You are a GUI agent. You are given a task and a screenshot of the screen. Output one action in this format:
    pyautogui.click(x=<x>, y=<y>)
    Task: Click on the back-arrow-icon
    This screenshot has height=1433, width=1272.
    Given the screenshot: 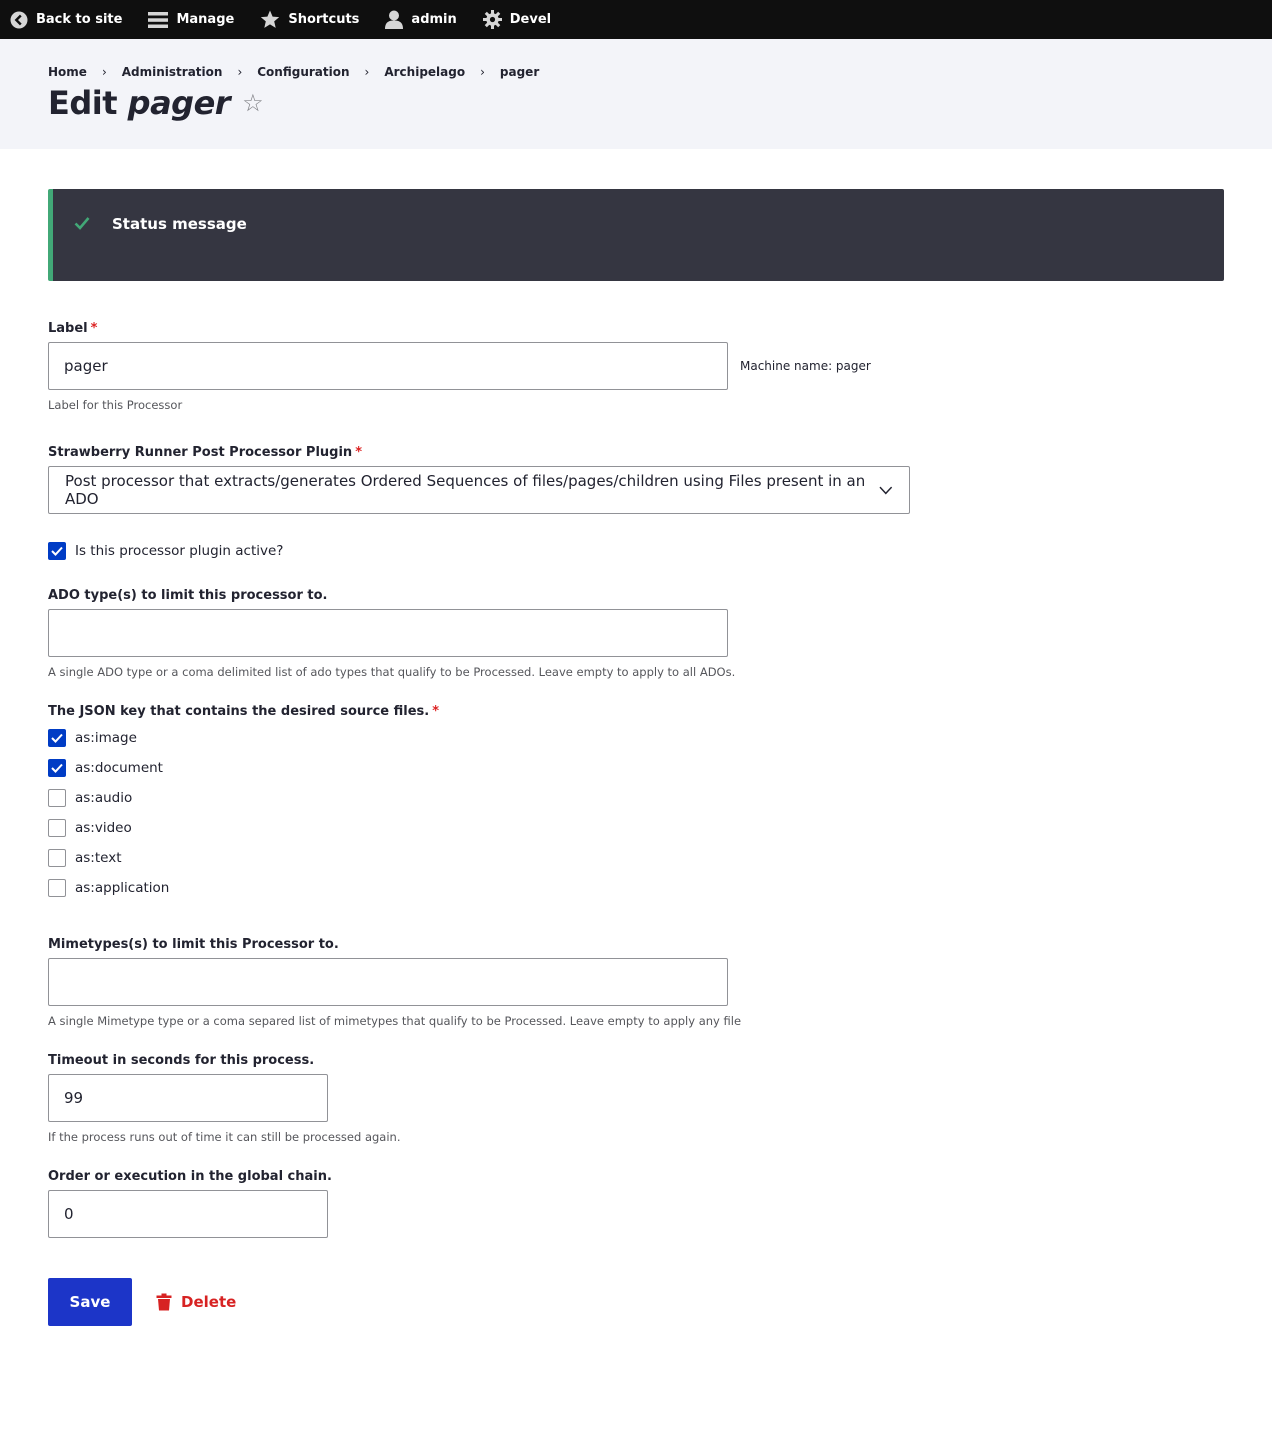 What is the action you would take?
    pyautogui.click(x=19, y=19)
    